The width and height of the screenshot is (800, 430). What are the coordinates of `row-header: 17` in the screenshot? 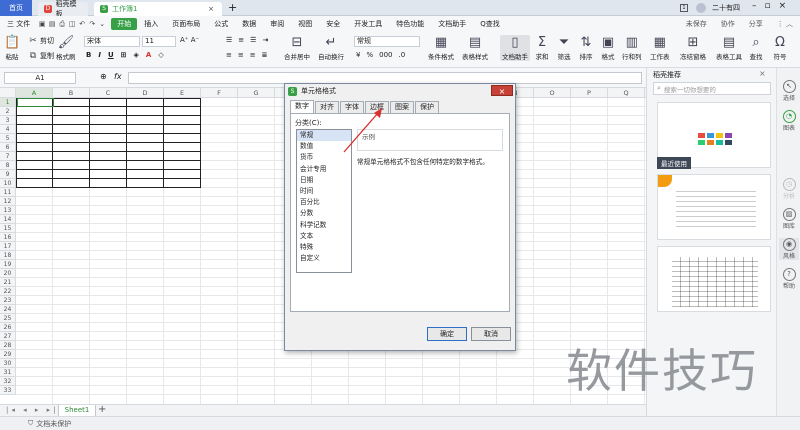 It's located at (8, 246).